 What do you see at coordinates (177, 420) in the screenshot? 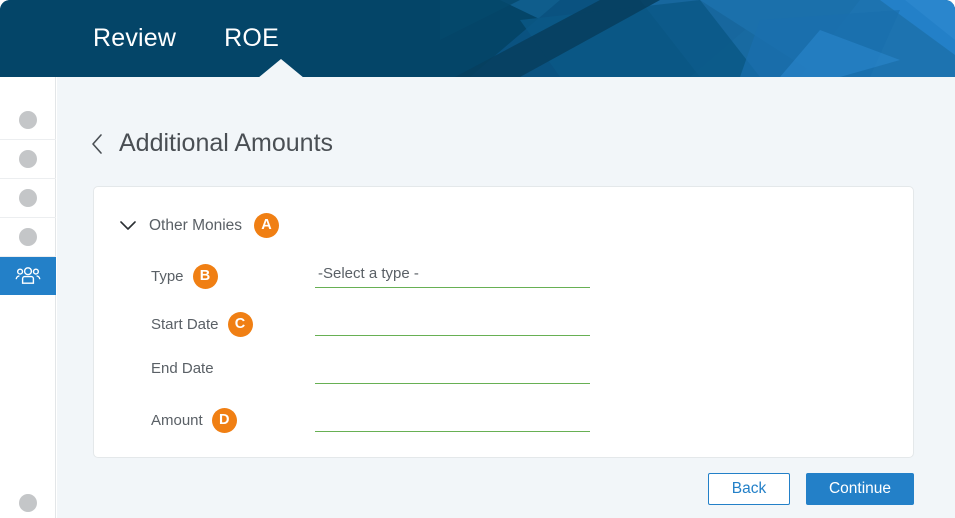
I see `field-label-text: Amount` at bounding box center [177, 420].